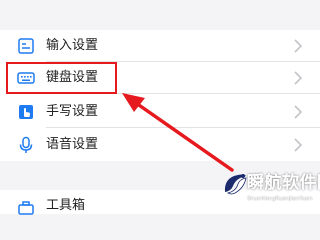 The width and height of the screenshot is (320, 240). I want to click on settings-row-label: 输入设置, so click(72, 45).